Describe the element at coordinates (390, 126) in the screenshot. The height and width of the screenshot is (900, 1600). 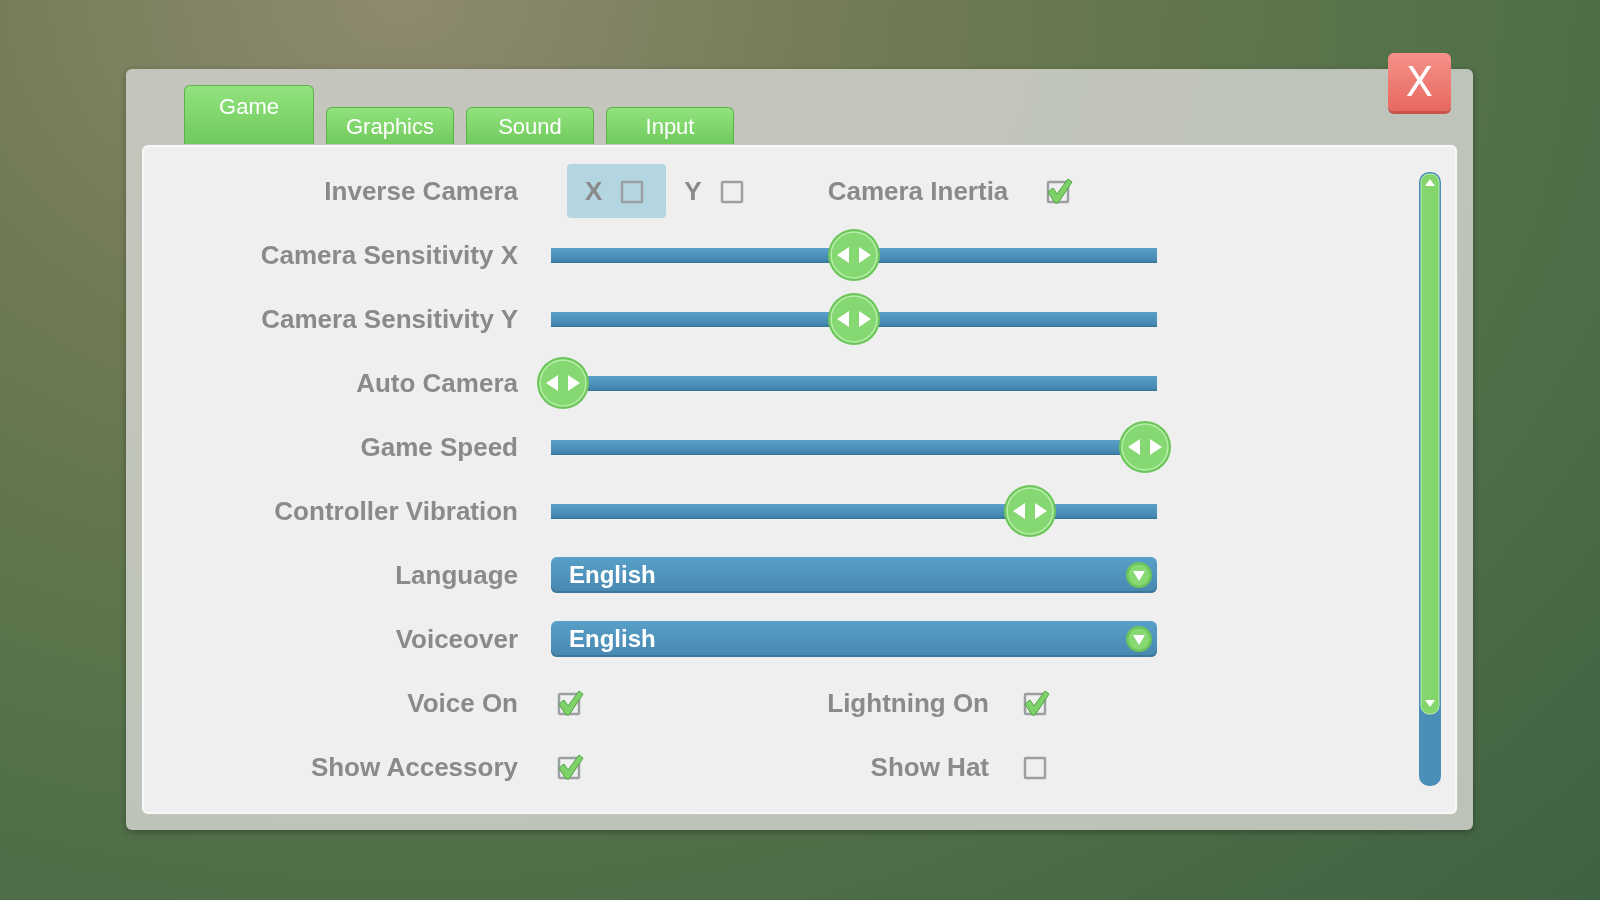
I see `tab: Graphics` at that location.